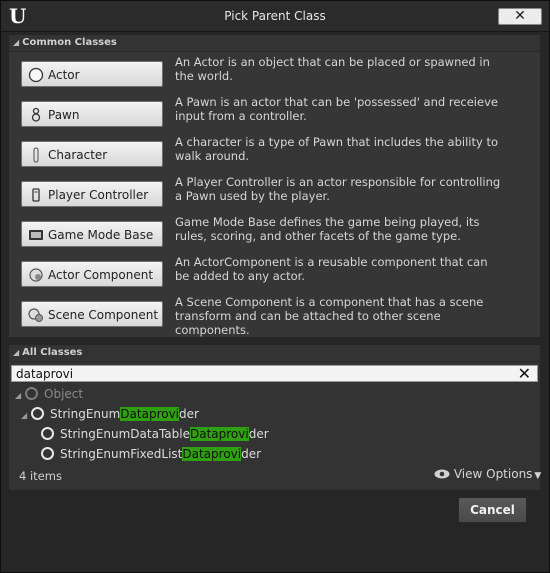  I want to click on class-search-box: dataprovi ✕, so click(274, 373).